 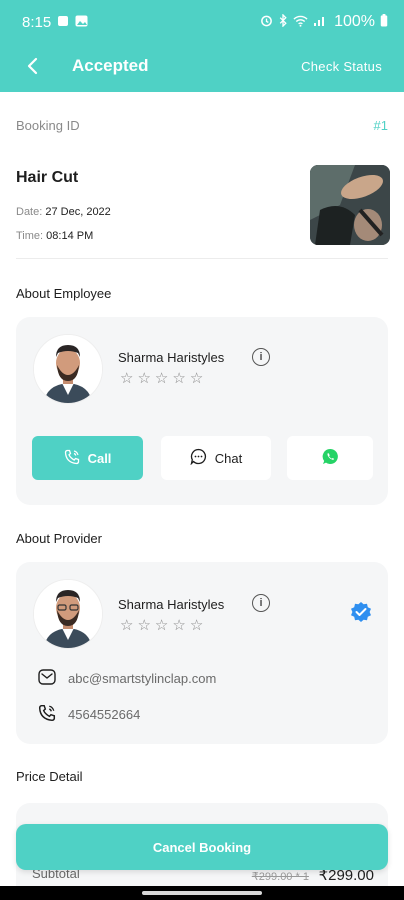 I want to click on provider-email: abc@smartstylinclap.com, so click(x=142, y=678).